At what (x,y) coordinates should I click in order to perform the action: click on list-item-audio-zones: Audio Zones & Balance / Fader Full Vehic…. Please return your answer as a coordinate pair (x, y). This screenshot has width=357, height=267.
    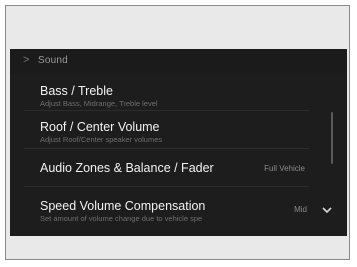
    Looking at the image, I should click on (178, 166).